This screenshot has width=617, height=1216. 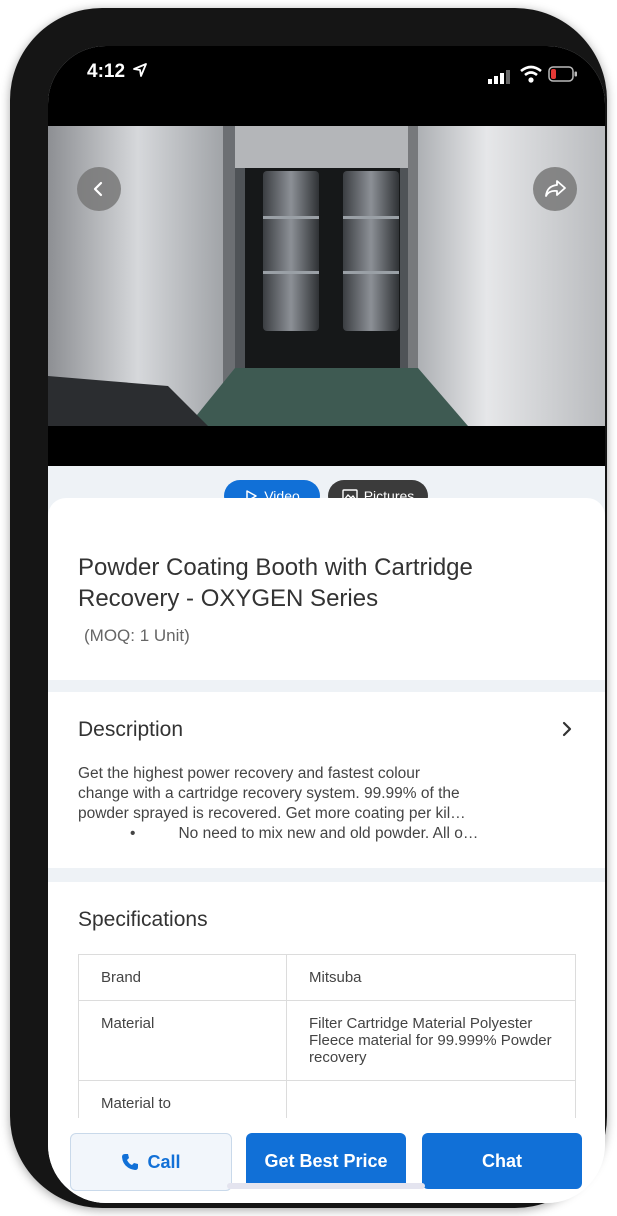 I want to click on phone-icon, so click(x=130, y=1162).